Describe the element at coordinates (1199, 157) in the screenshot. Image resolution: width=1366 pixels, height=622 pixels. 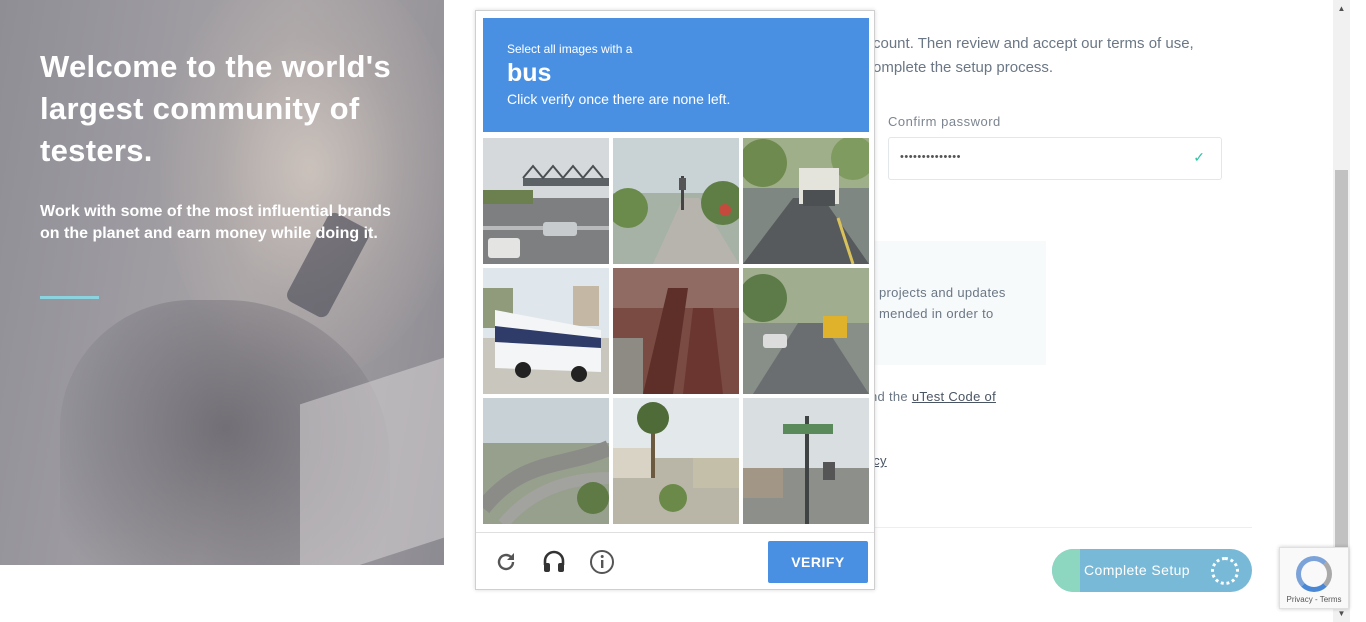
I see `check-icon: ✓` at that location.